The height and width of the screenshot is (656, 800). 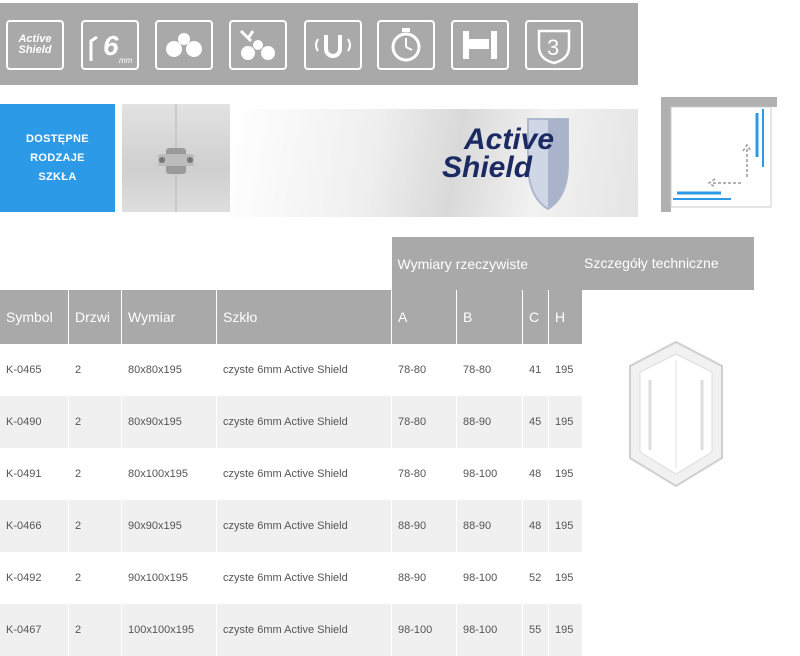 What do you see at coordinates (169, 474) in the screenshot?
I see `cell-size: 80x100x195` at bounding box center [169, 474].